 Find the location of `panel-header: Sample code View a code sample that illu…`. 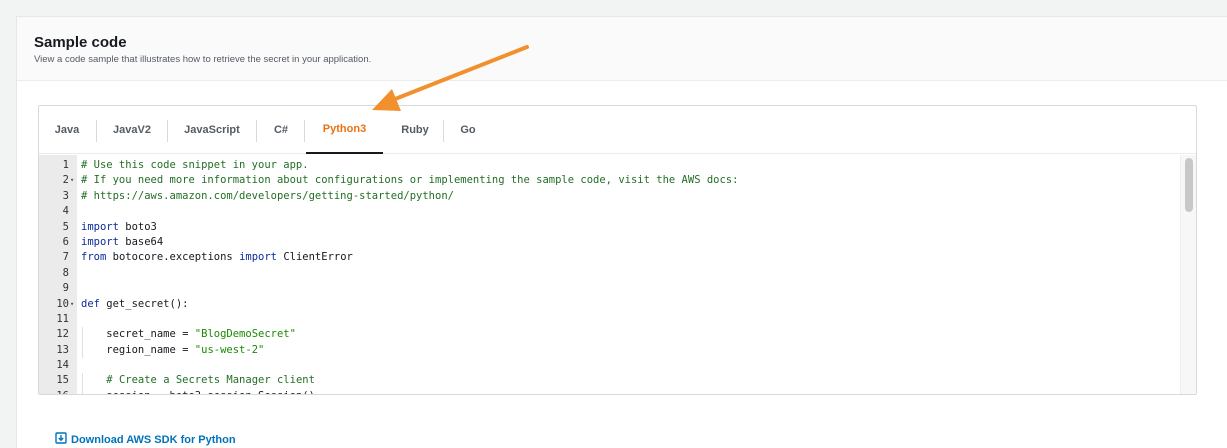

panel-header: Sample code View a code sample that illu… is located at coordinates (622, 49).